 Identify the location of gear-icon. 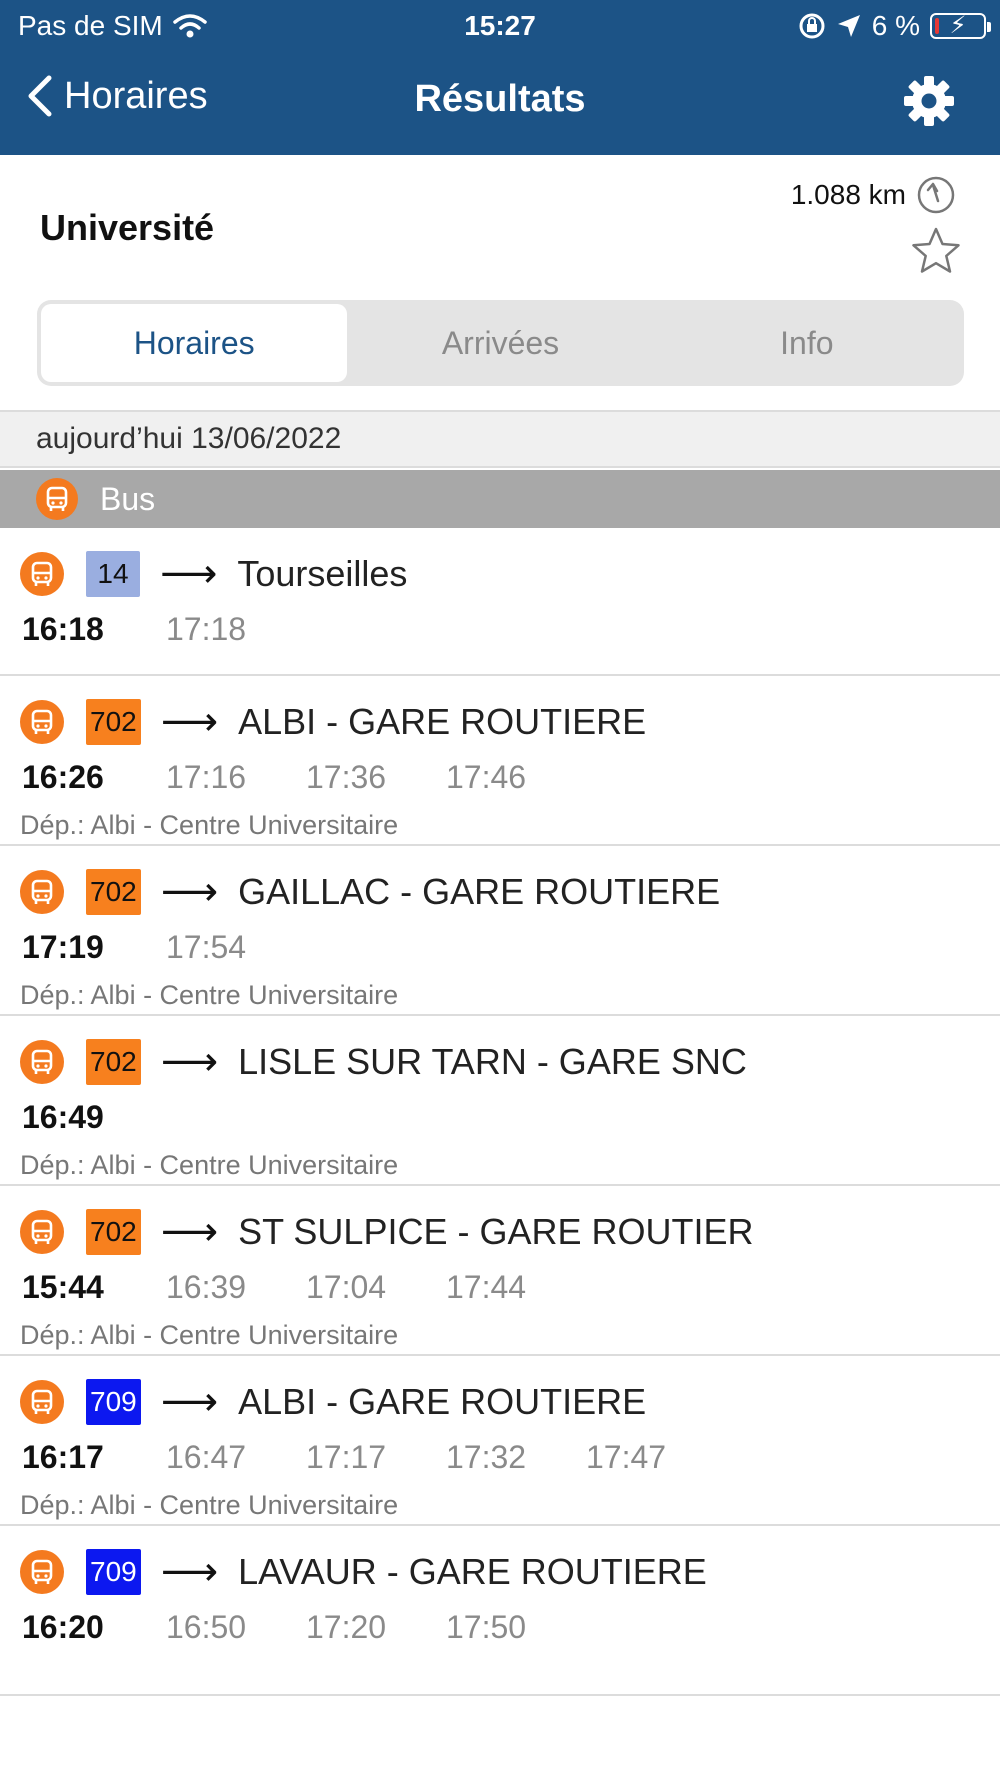
(929, 101).